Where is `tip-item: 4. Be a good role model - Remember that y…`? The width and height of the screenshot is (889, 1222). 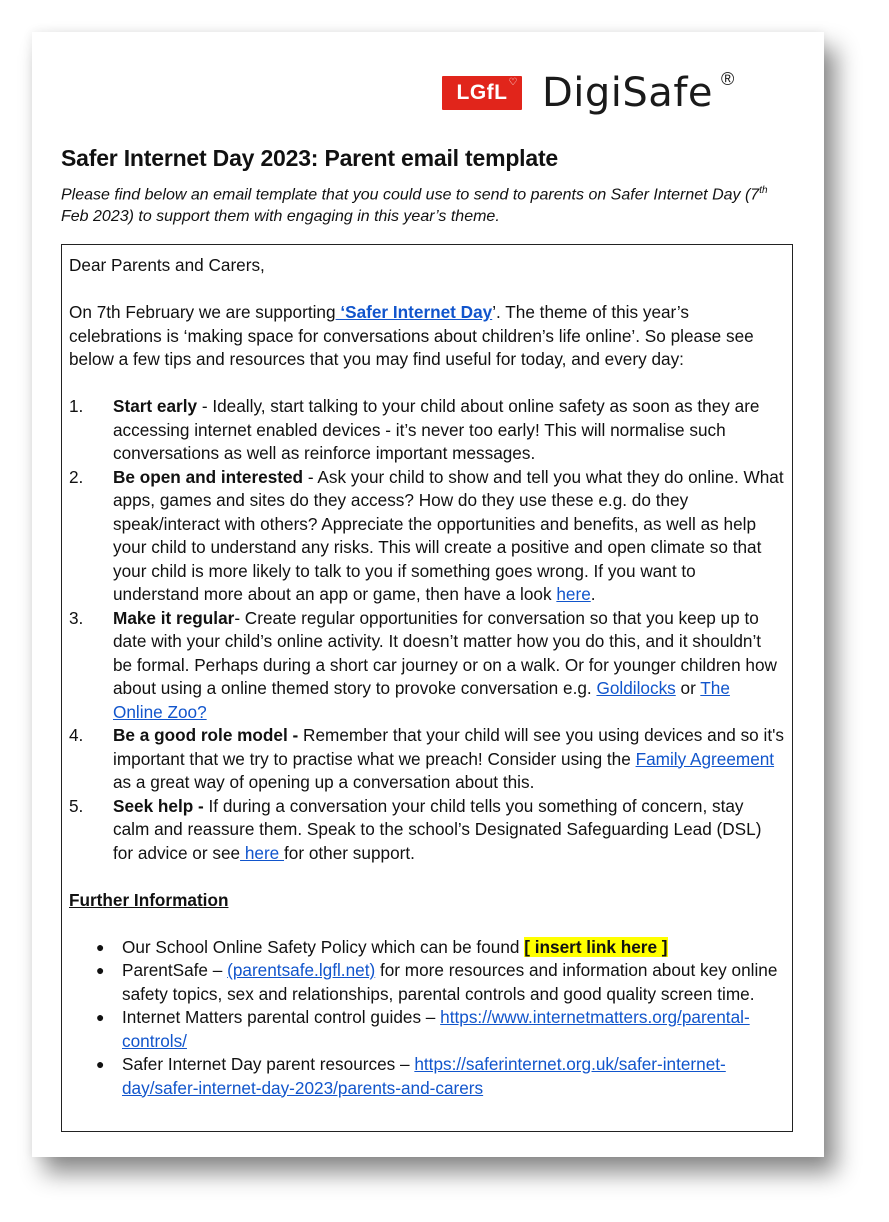
tip-item: 4. Be a good role model - Remember that y… is located at coordinates (426, 759).